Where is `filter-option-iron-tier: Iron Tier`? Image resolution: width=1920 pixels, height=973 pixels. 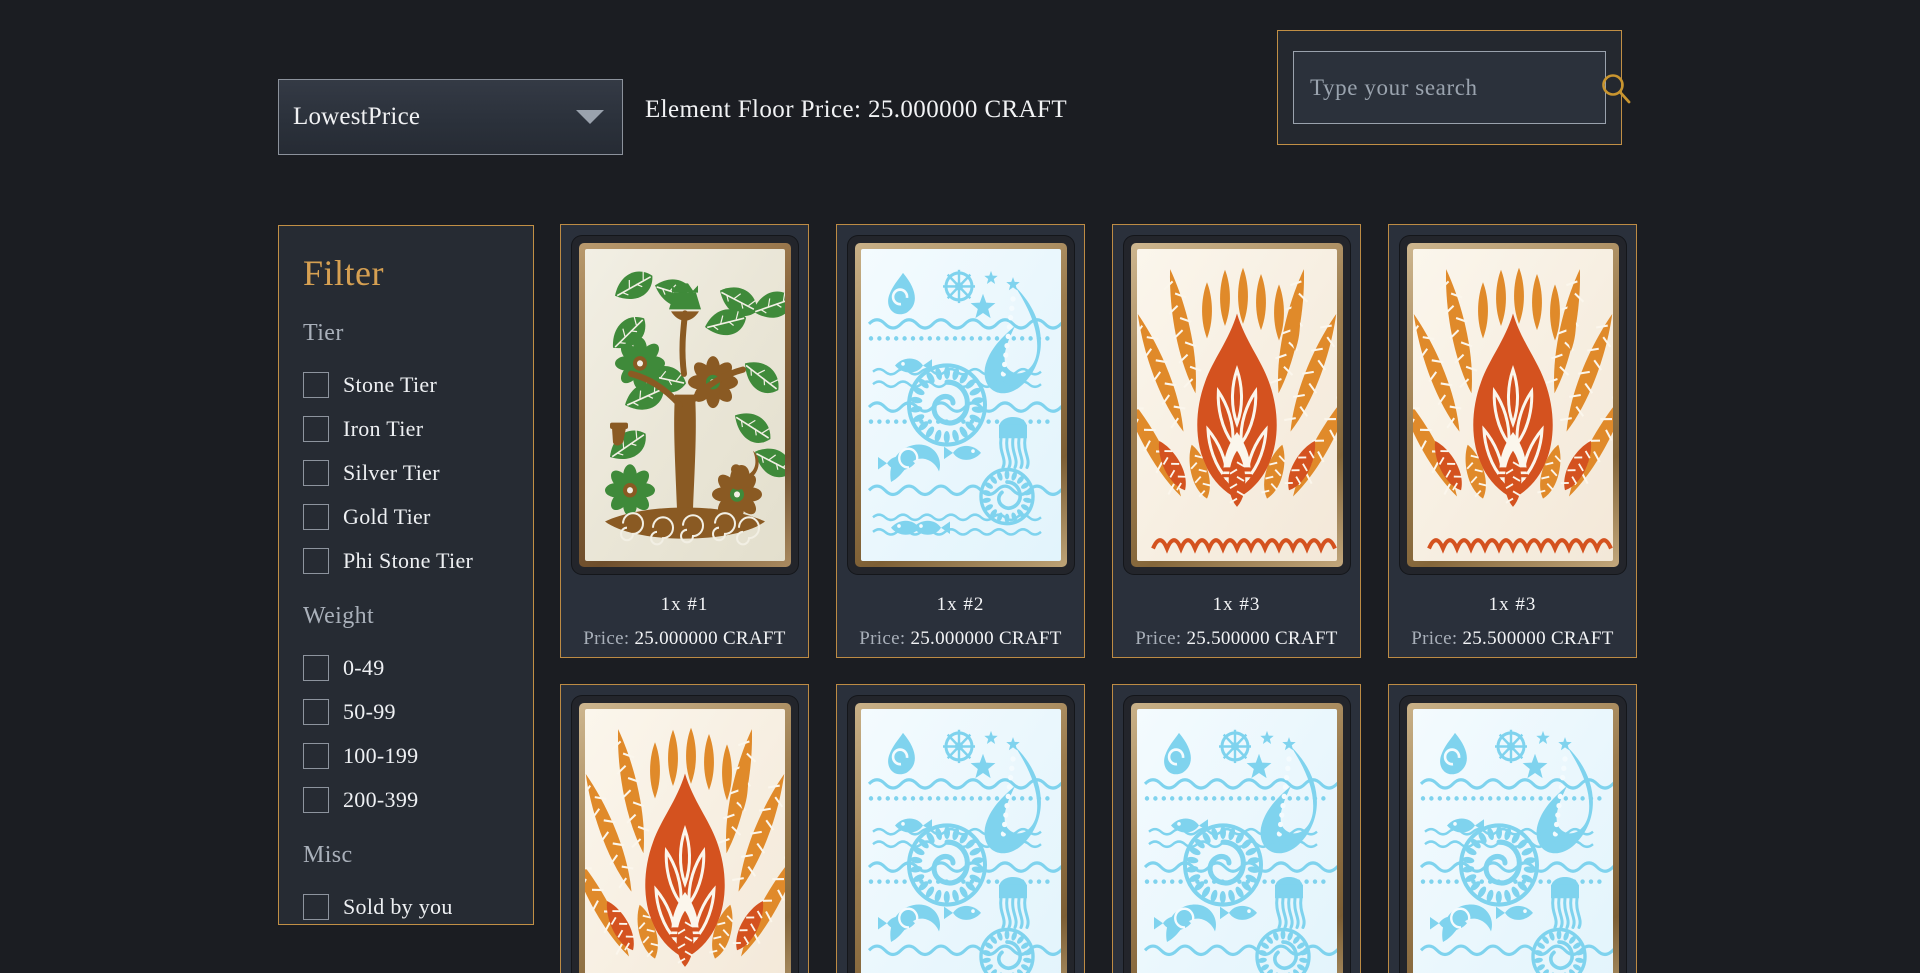 filter-option-iron-tier: Iron Tier is located at coordinates (406, 429).